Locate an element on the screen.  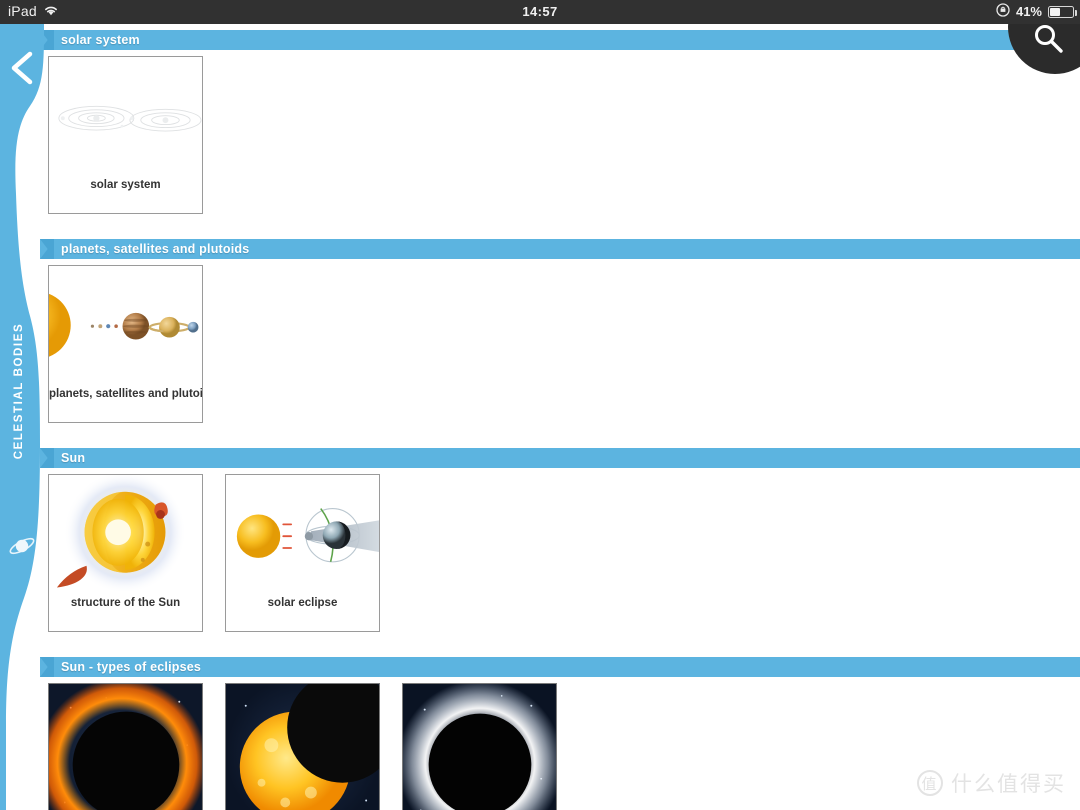
card-solar-eclipse: solar eclipse is located at coordinates (302, 553).